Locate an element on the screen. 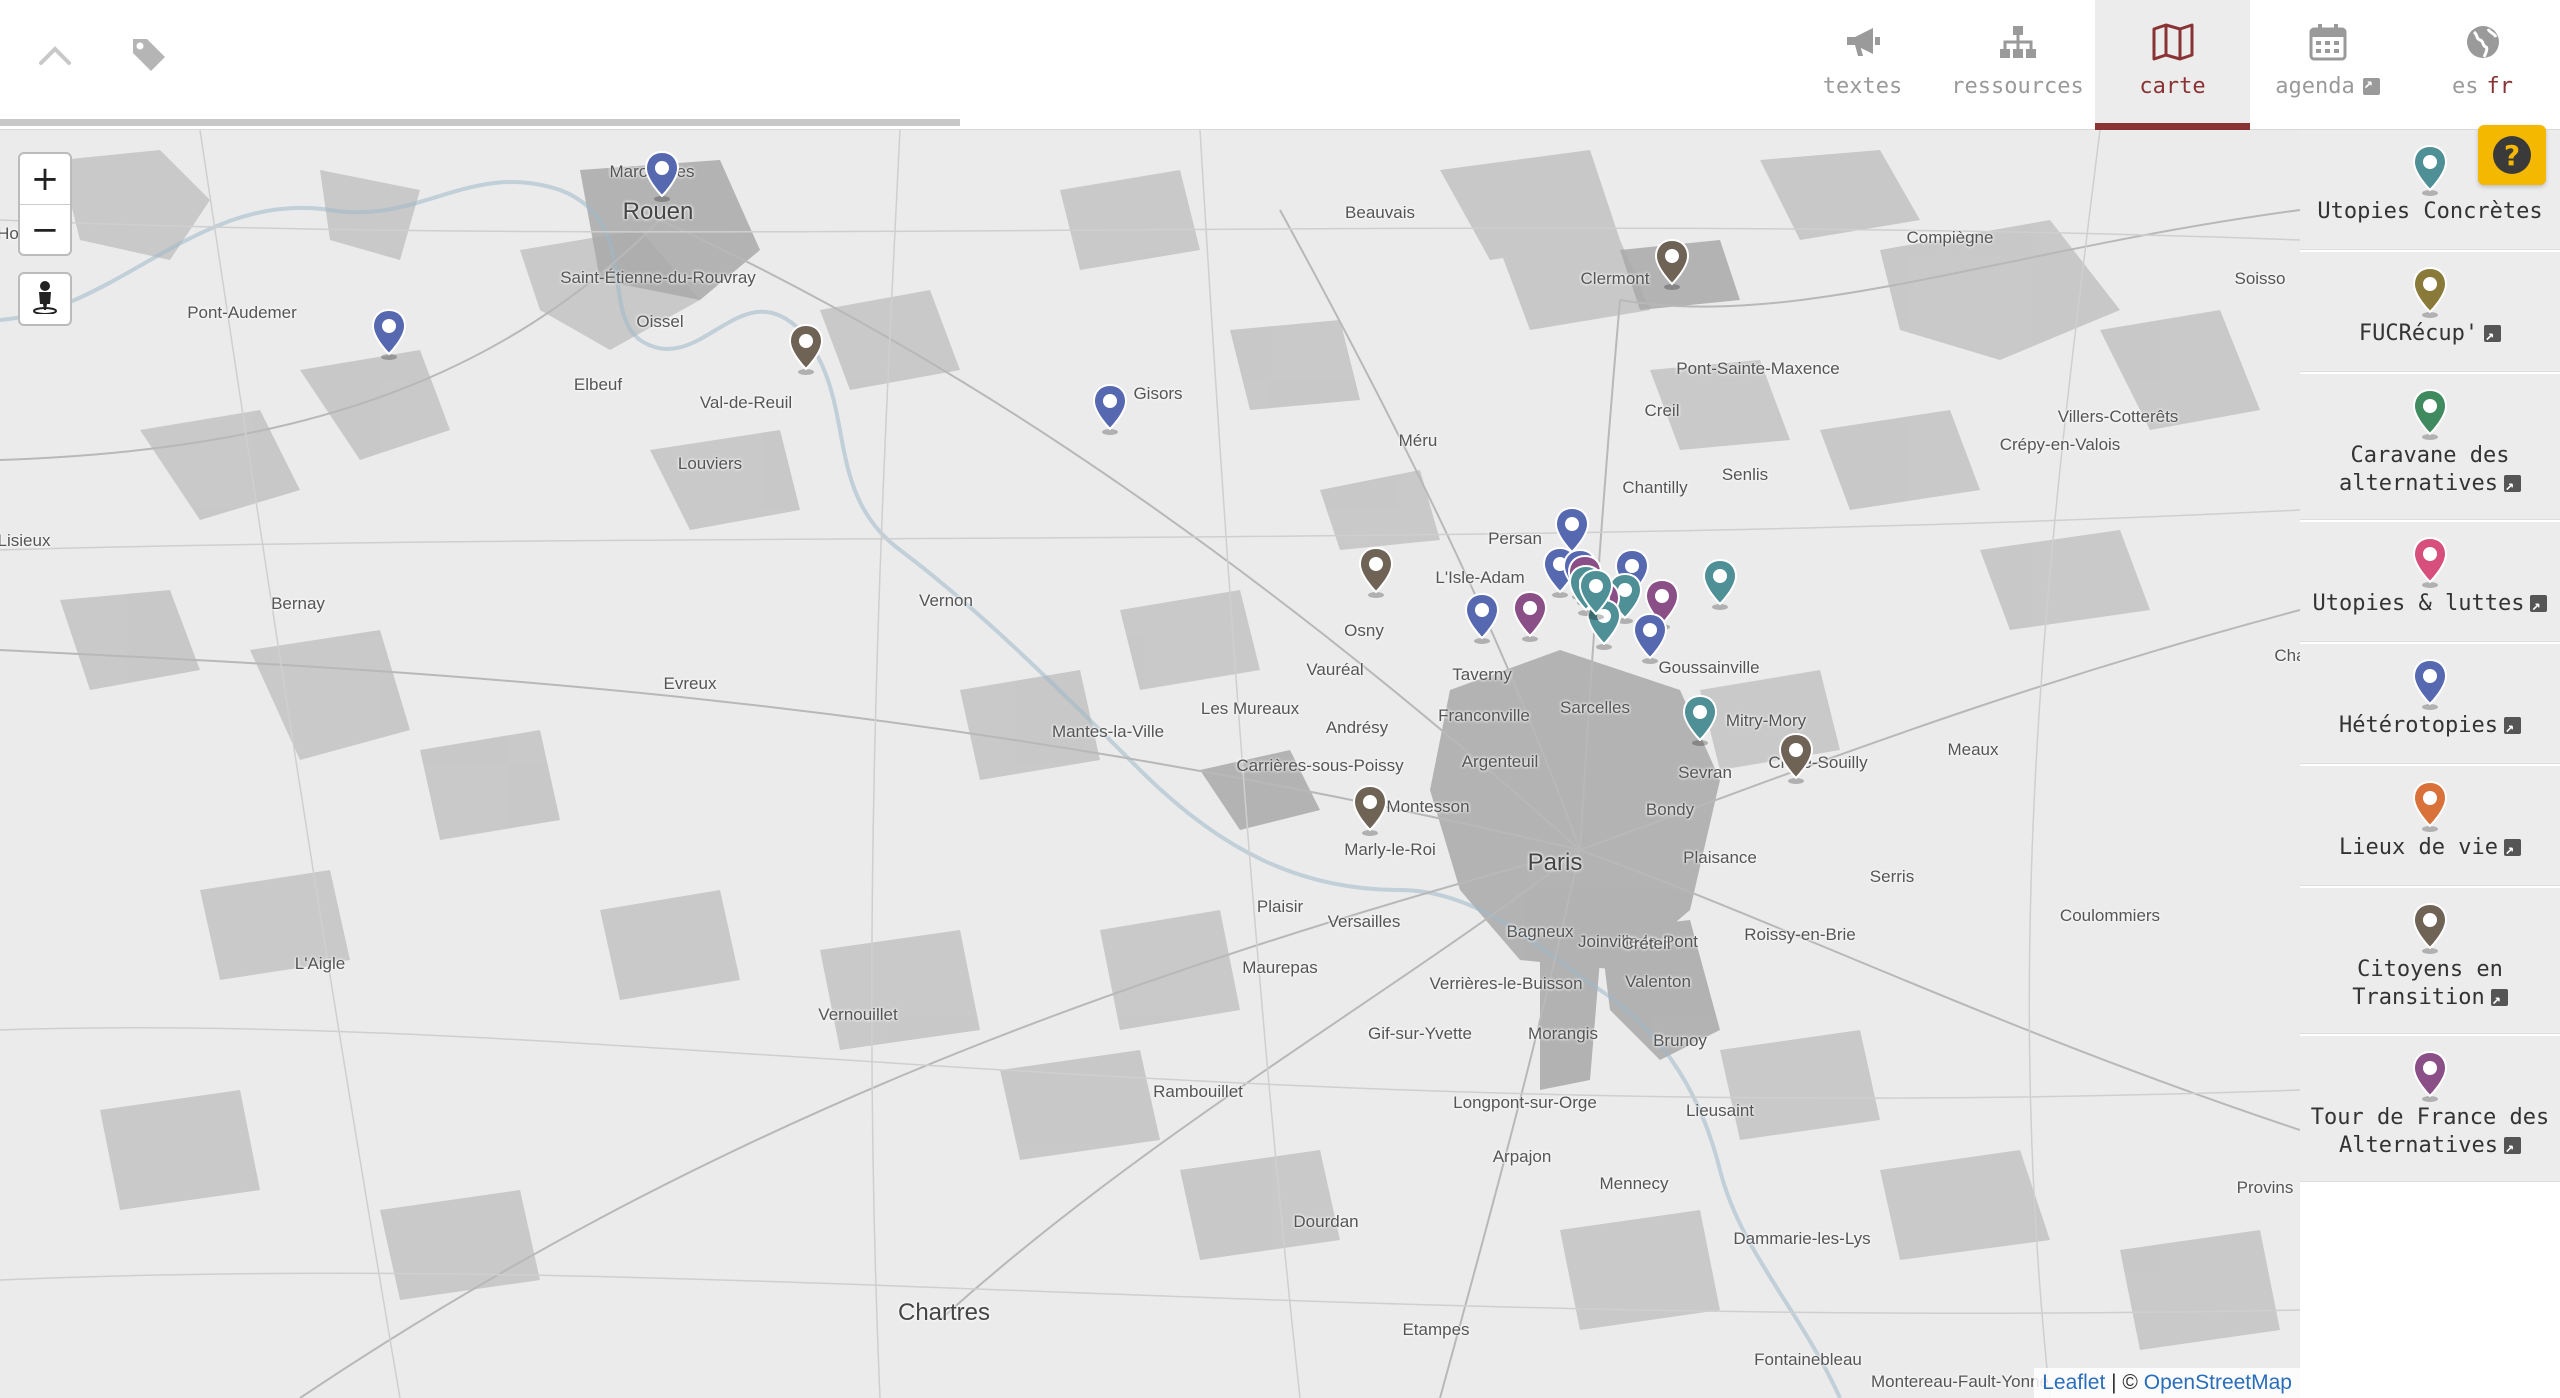  tab-agenda: agenda is located at coordinates (2327, 65).